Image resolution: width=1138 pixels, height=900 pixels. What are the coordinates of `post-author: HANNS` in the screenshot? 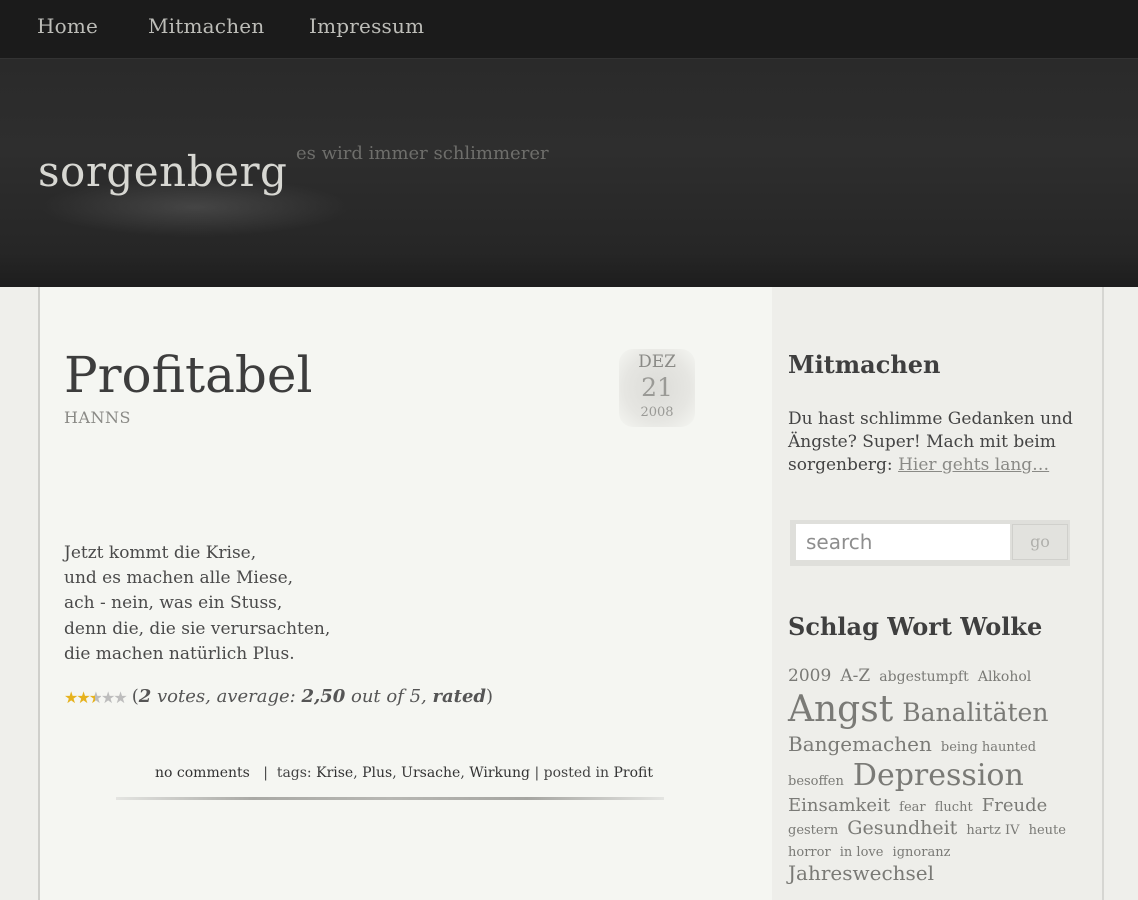 It's located at (97, 417).